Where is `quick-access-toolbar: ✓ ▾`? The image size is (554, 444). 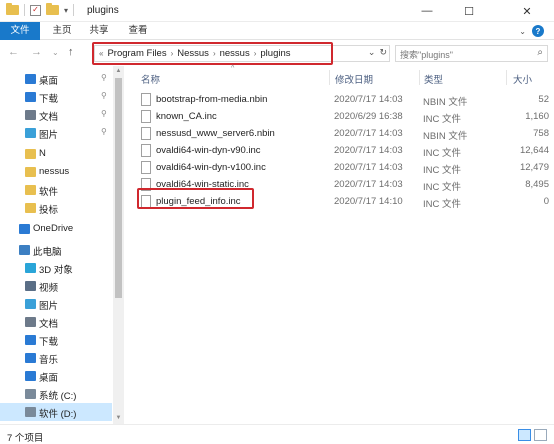 quick-access-toolbar: ✓ ▾ is located at coordinates (40, 9).